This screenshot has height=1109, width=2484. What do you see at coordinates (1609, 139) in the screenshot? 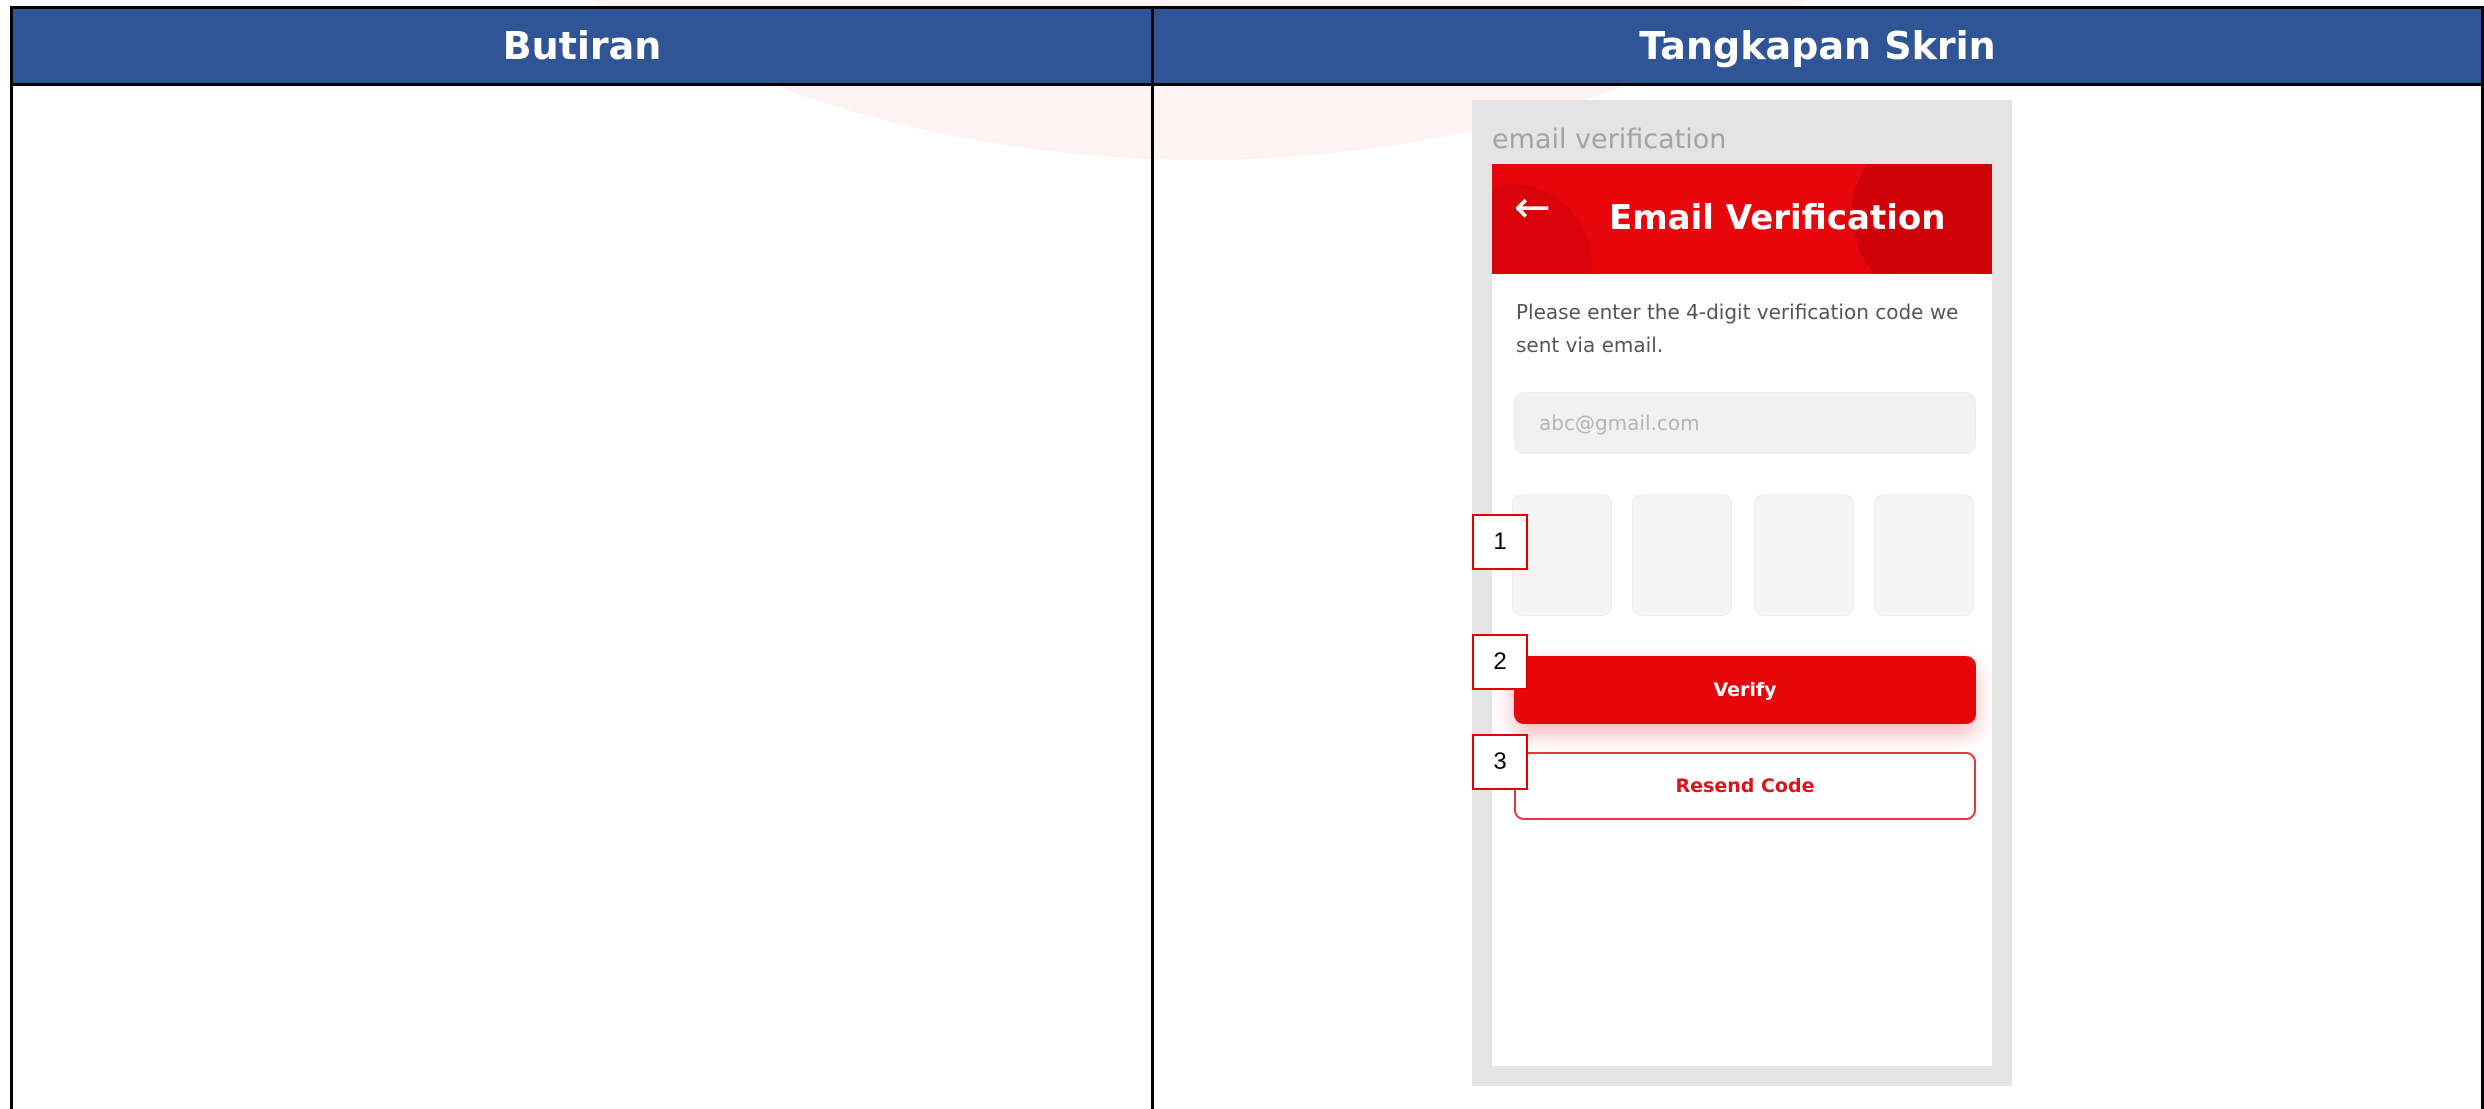
I see `screen-label: email verification` at bounding box center [1609, 139].